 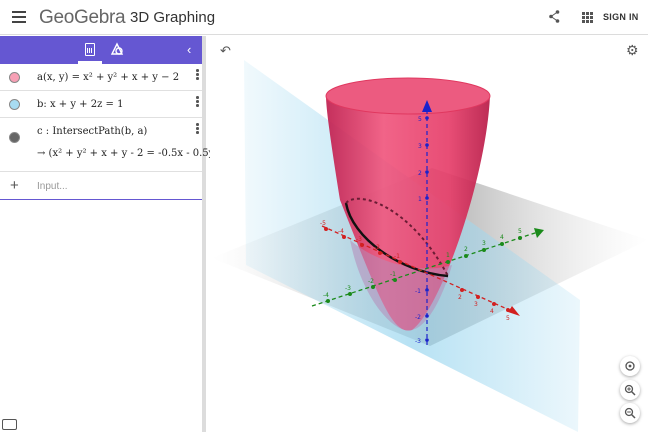 What do you see at coordinates (323, 223) in the screenshot?
I see `x-tick-label: -5` at bounding box center [323, 223].